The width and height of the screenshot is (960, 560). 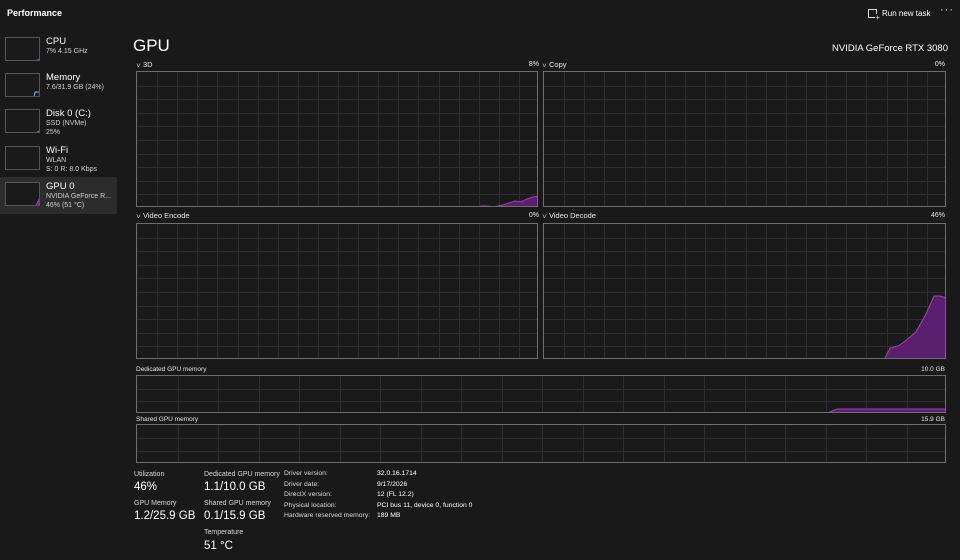 What do you see at coordinates (71, 169) in the screenshot?
I see `sidebar-item-detail: S: 0 R: 8.0 Kbps` at bounding box center [71, 169].